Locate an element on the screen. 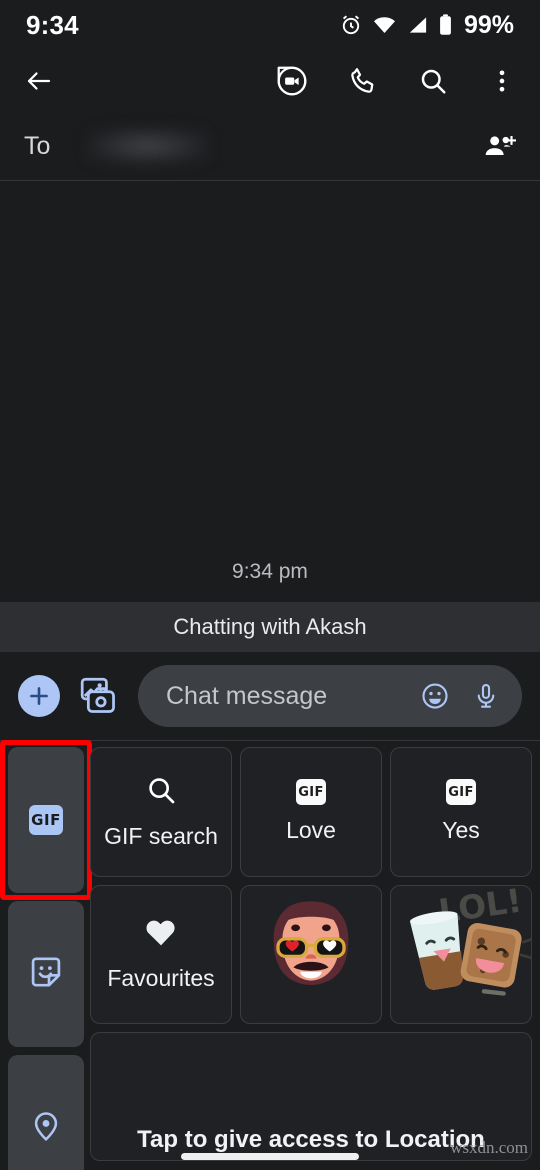  gallery-camera-icon is located at coordinates (99, 696).